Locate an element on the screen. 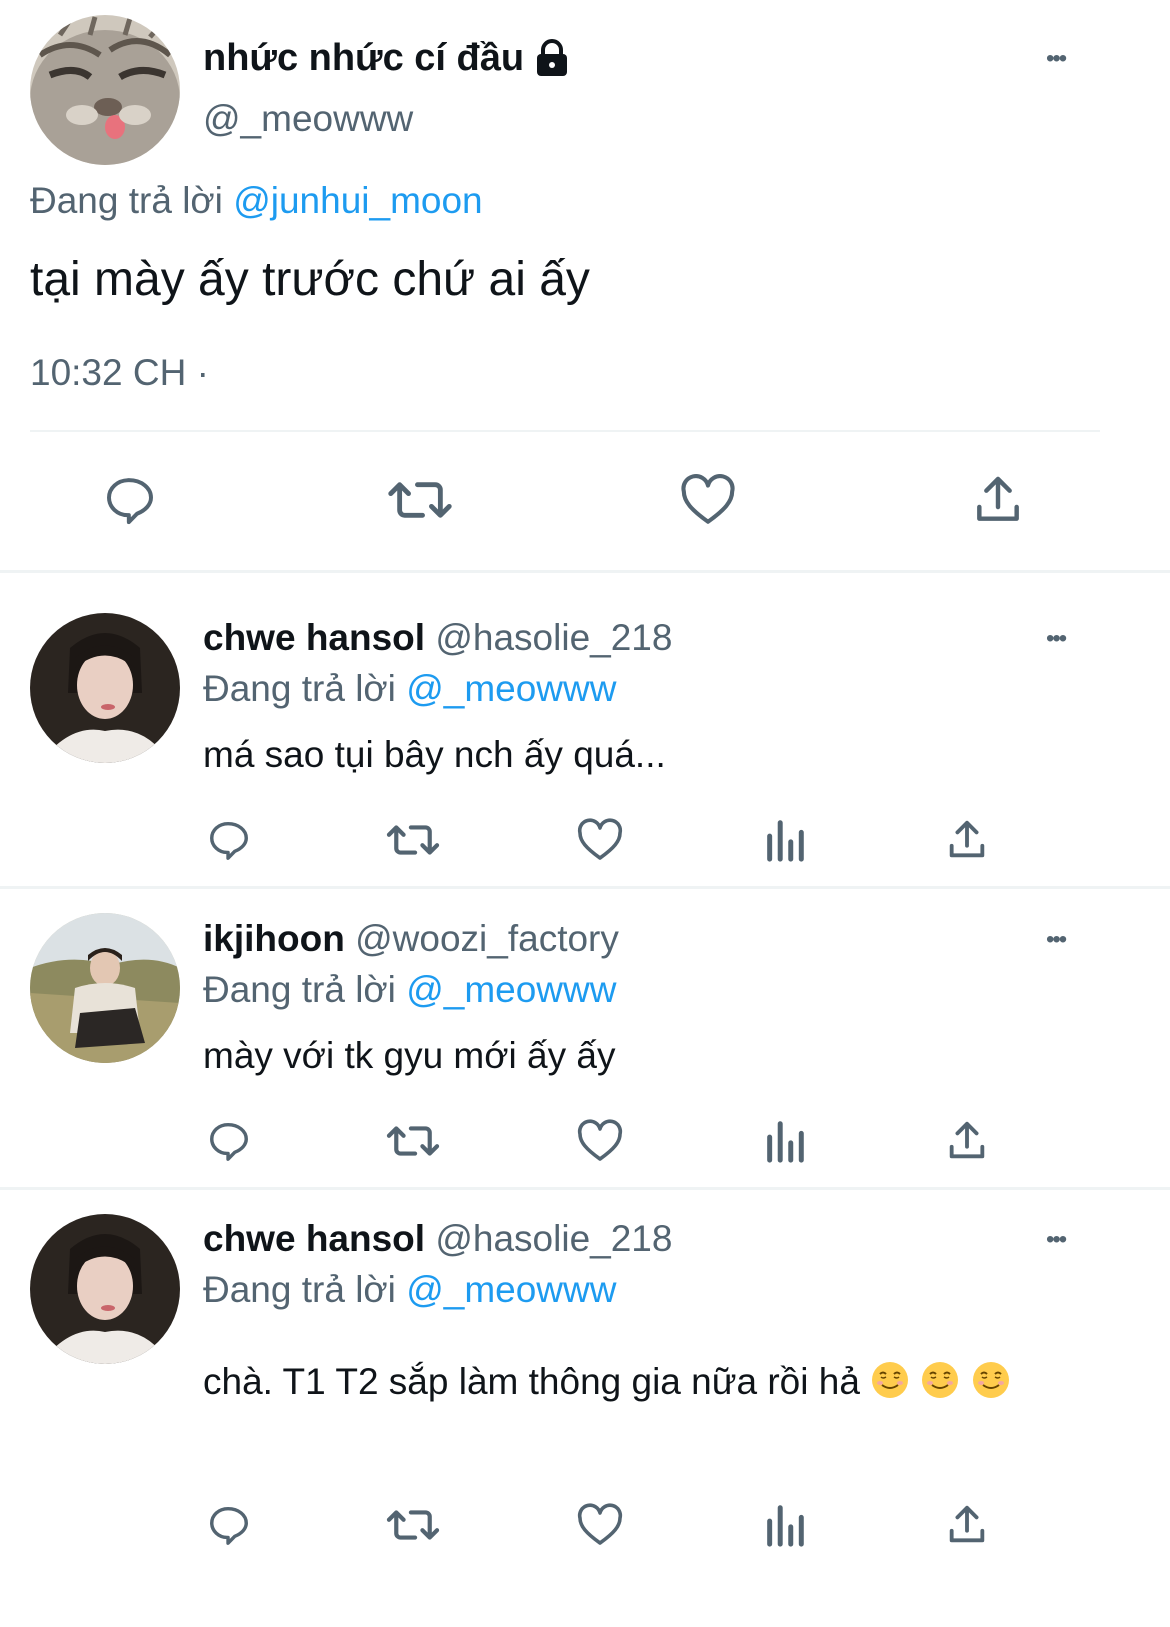 The width and height of the screenshot is (1170, 1627). tweet-timestamp: 10:32 CH · is located at coordinates (119, 373).